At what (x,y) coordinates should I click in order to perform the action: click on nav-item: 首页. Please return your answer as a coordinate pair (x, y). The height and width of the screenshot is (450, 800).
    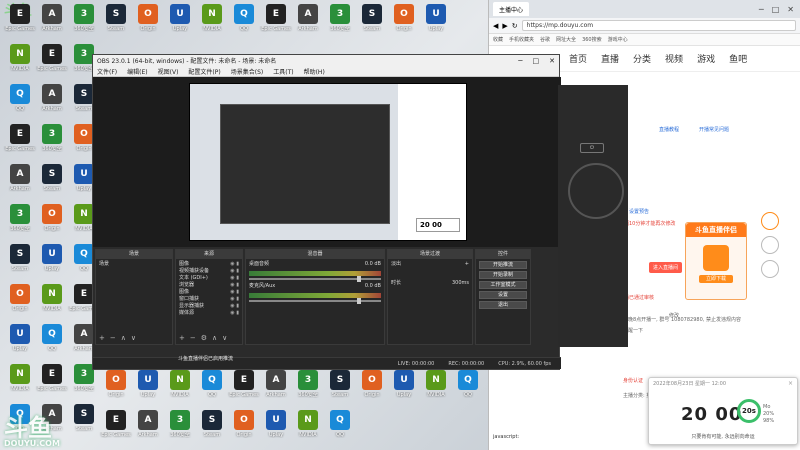
    Looking at the image, I should click on (578, 58).